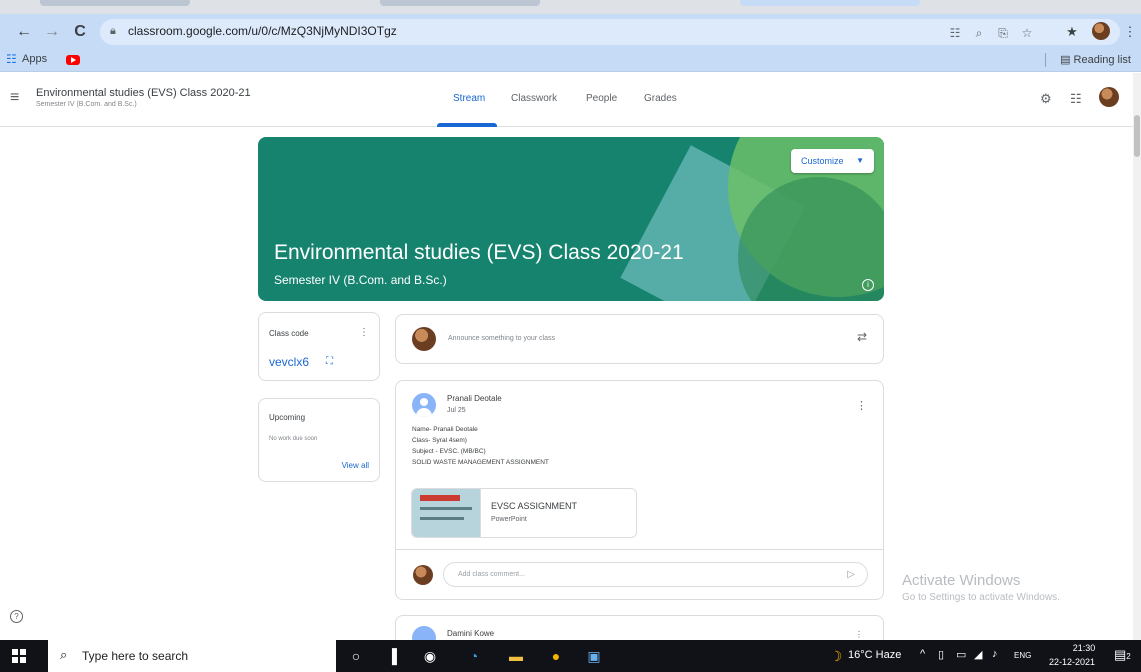 This screenshot has width=1141, height=672. I want to click on tab-stream: Stream, so click(469, 98).